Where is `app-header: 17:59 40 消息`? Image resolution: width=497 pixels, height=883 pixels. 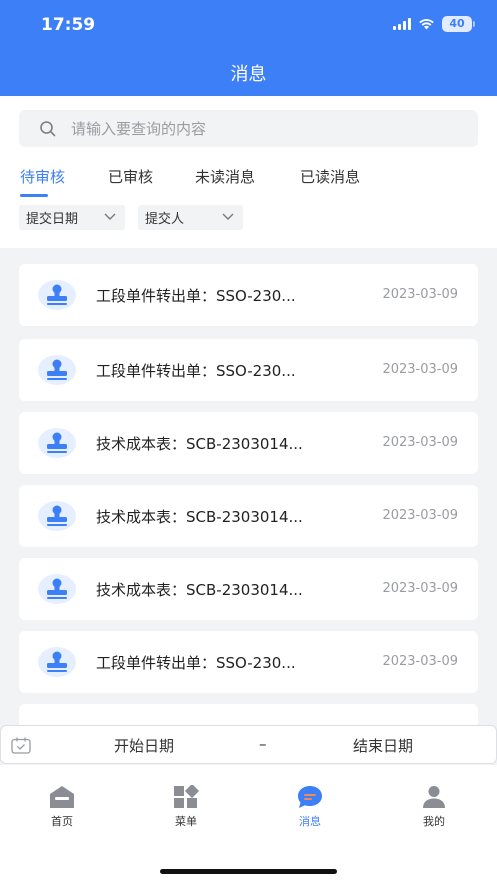 app-header: 17:59 40 消息 is located at coordinates (248, 48).